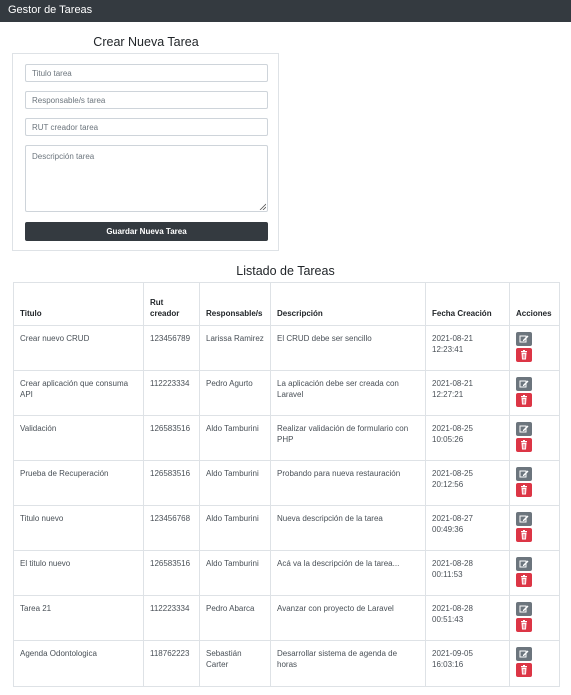 This screenshot has width=571, height=695. Describe the element at coordinates (78, 618) in the screenshot. I see `cell-titulo: Tarea 21` at that location.